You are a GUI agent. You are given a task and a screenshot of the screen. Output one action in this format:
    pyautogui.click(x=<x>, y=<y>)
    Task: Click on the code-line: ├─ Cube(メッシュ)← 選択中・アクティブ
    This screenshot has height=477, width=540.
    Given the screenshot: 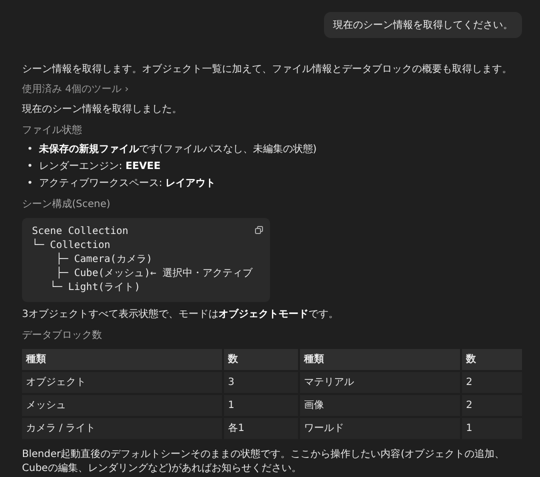 What is the action you would take?
    pyautogui.click(x=153, y=273)
    